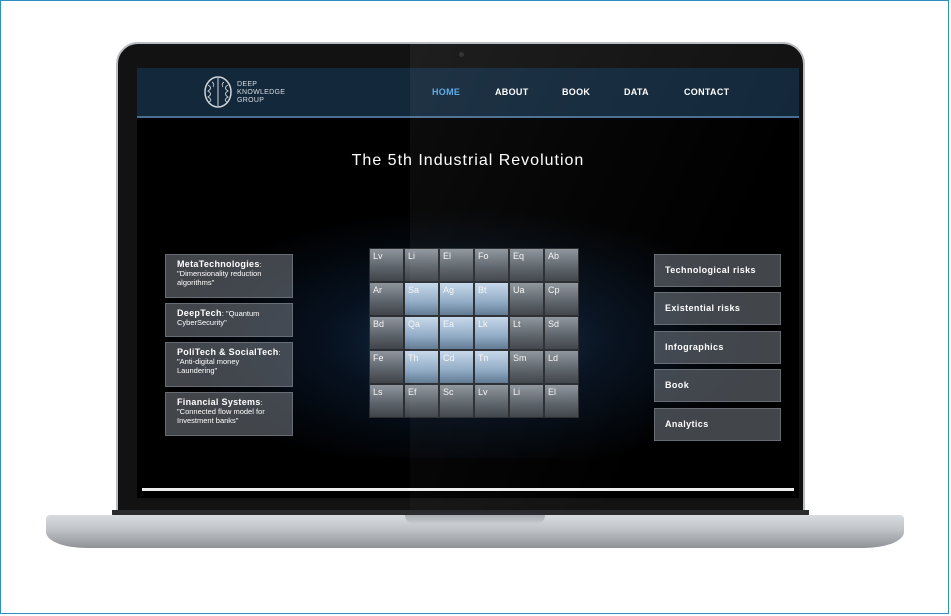 The height and width of the screenshot is (616, 951). What do you see at coordinates (526, 333) in the screenshot?
I see `cube-tile: Lt` at bounding box center [526, 333].